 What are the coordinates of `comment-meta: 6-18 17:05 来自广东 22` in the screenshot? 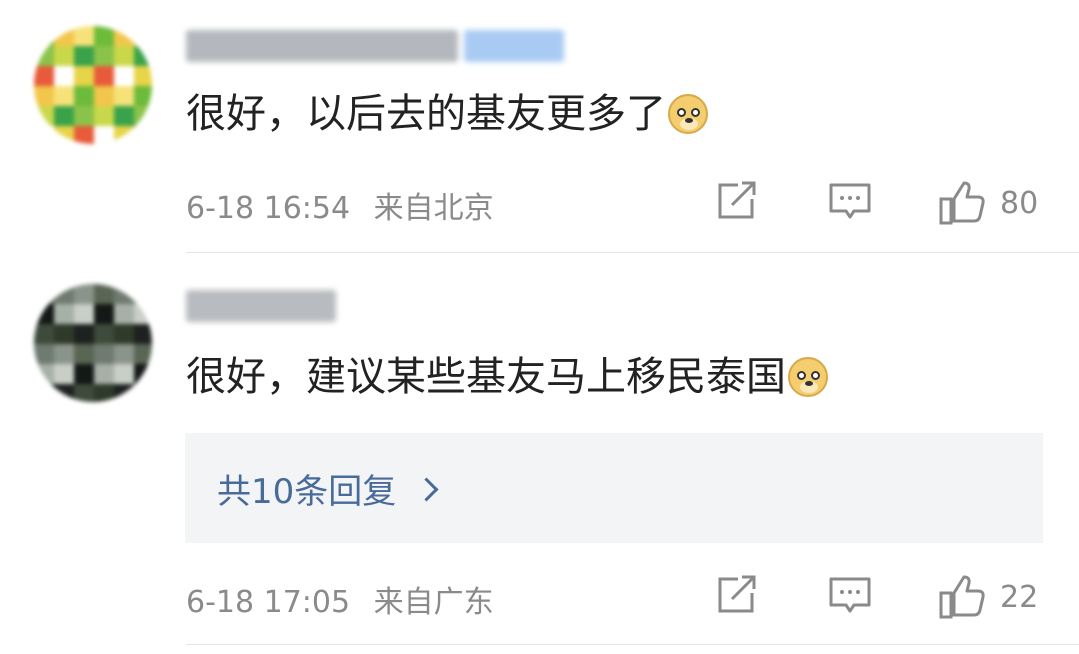 It's located at (614, 594).